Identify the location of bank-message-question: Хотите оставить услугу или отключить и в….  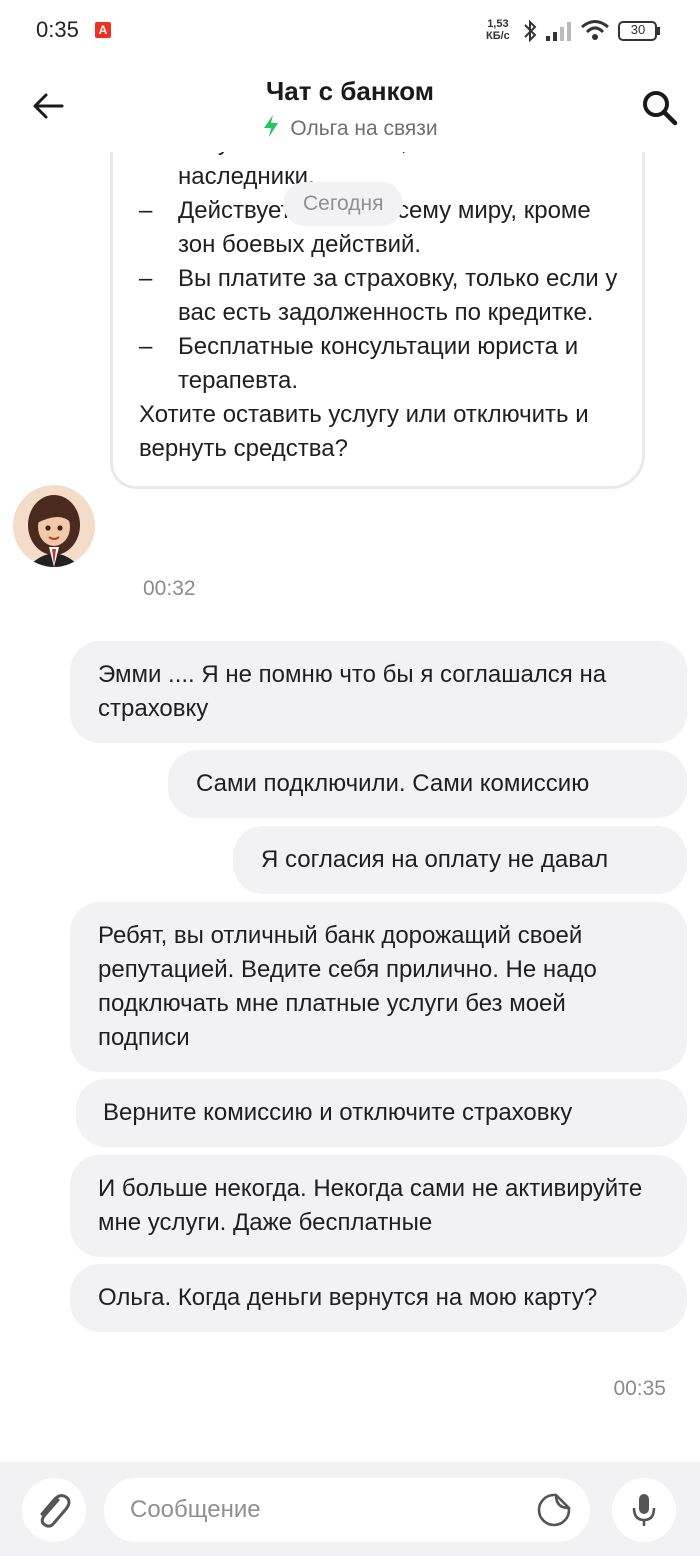
(364, 431).